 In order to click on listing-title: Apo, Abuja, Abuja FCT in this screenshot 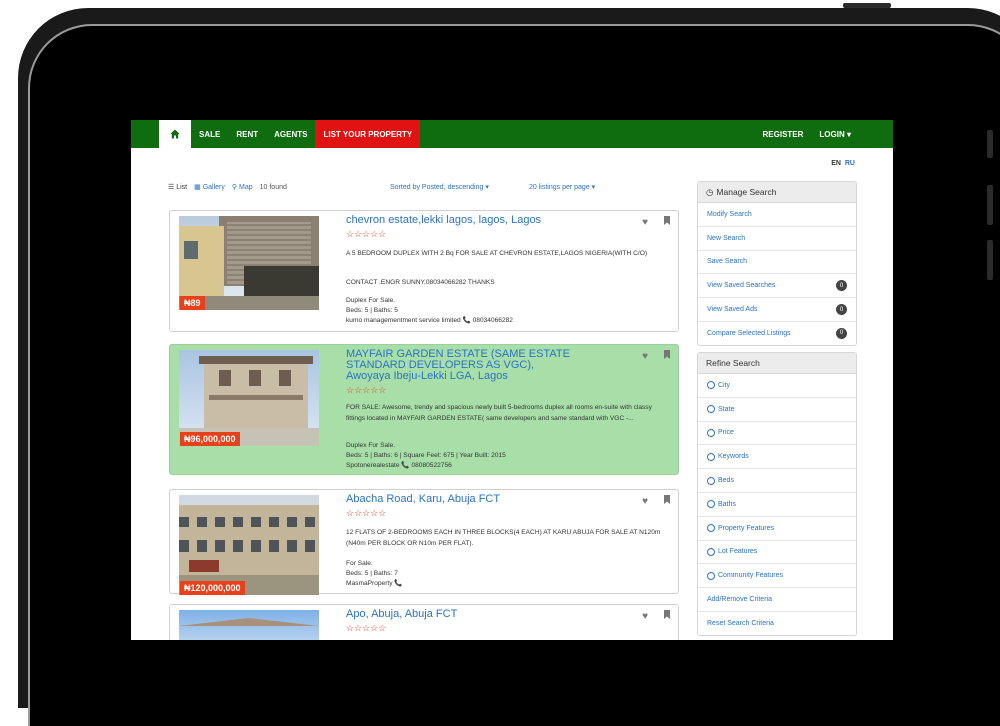, I will do `click(481, 614)`.